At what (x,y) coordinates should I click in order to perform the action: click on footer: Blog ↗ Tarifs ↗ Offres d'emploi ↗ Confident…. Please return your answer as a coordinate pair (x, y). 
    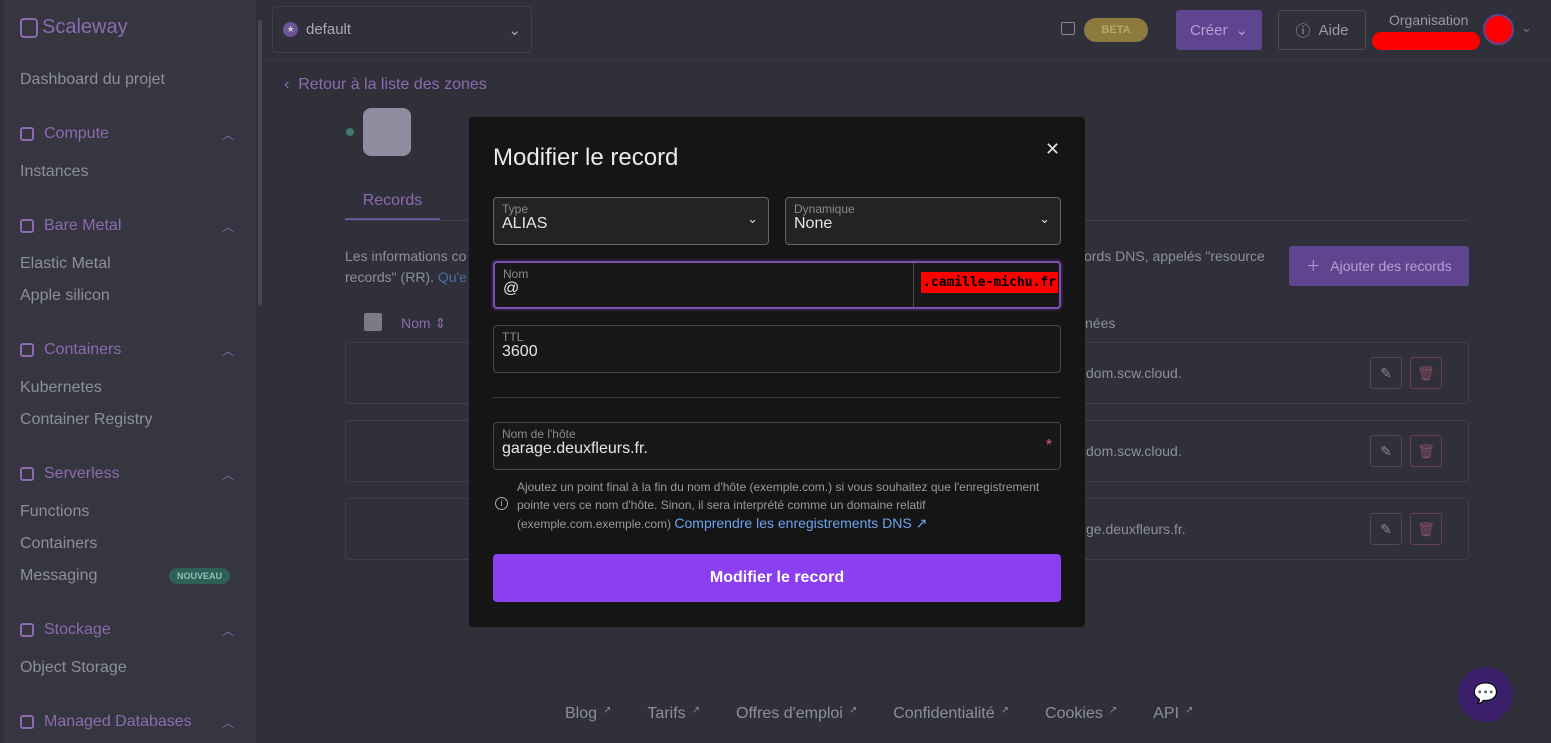
    Looking at the image, I should click on (897, 714).